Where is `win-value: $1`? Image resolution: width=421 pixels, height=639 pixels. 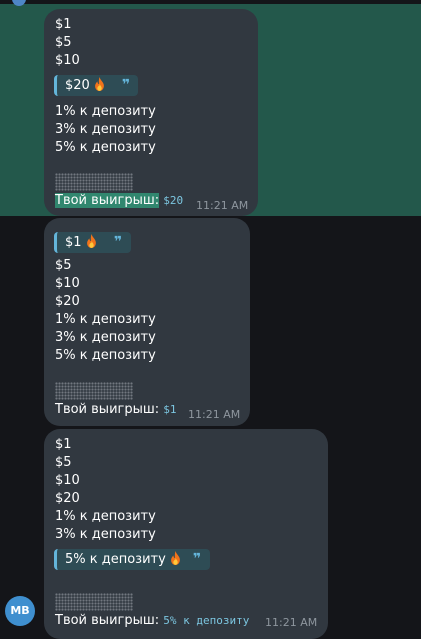
win-value: $1 is located at coordinates (170, 409).